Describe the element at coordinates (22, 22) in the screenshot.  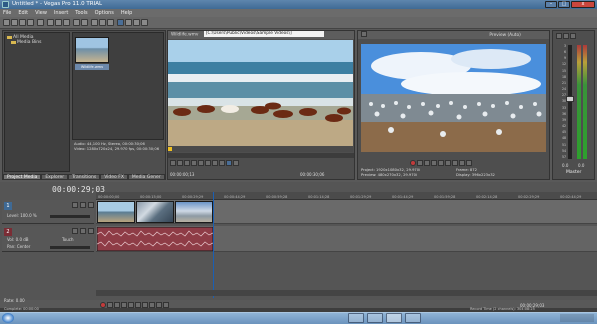
I see `save-icon` at that location.